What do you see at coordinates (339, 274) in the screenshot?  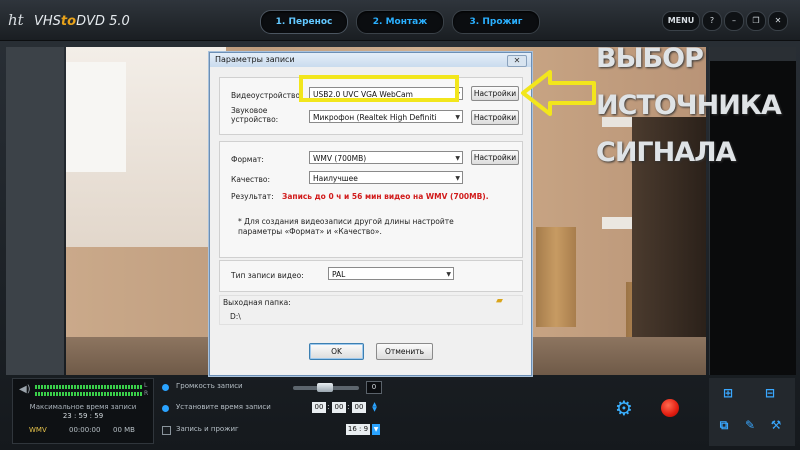 I see `video-type-value: PAL` at bounding box center [339, 274].